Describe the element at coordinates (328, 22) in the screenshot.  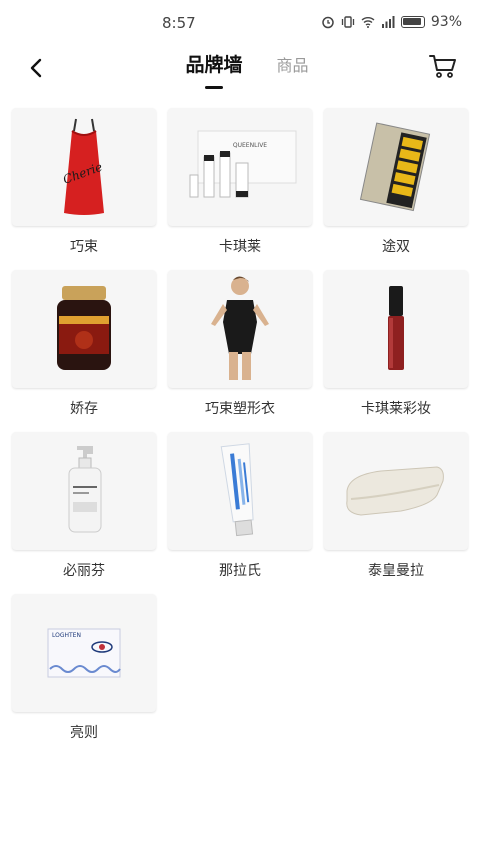
I see `alarm-icon` at that location.